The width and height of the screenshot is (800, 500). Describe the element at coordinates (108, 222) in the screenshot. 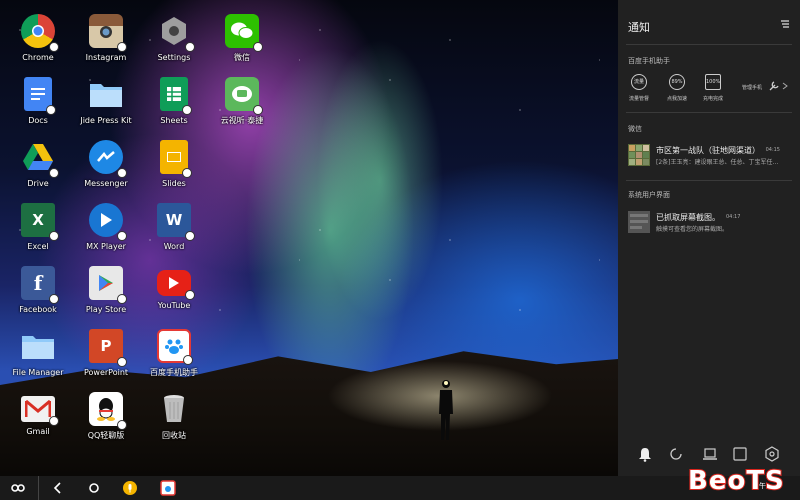

I see `mx-player-icon` at that location.